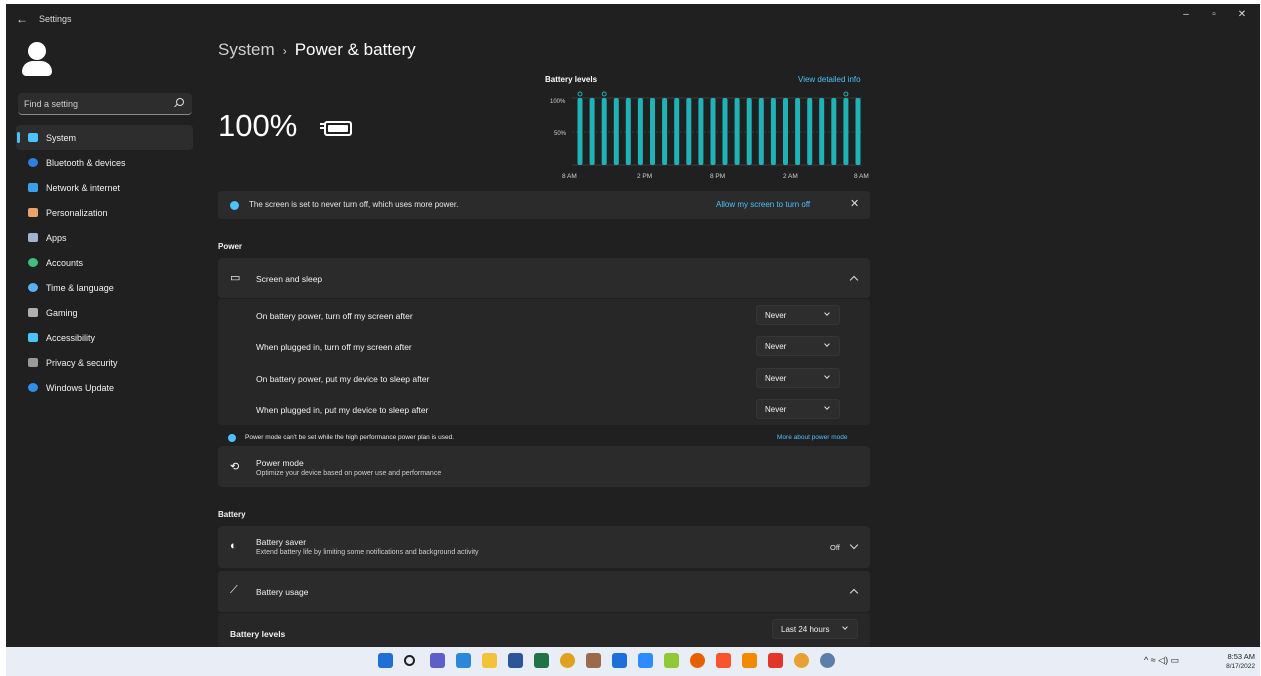 The width and height of the screenshot is (1261, 676). Describe the element at coordinates (544, 630) in the screenshot. I see `battery-usage-body: Battery levels Last 24 hours` at that location.